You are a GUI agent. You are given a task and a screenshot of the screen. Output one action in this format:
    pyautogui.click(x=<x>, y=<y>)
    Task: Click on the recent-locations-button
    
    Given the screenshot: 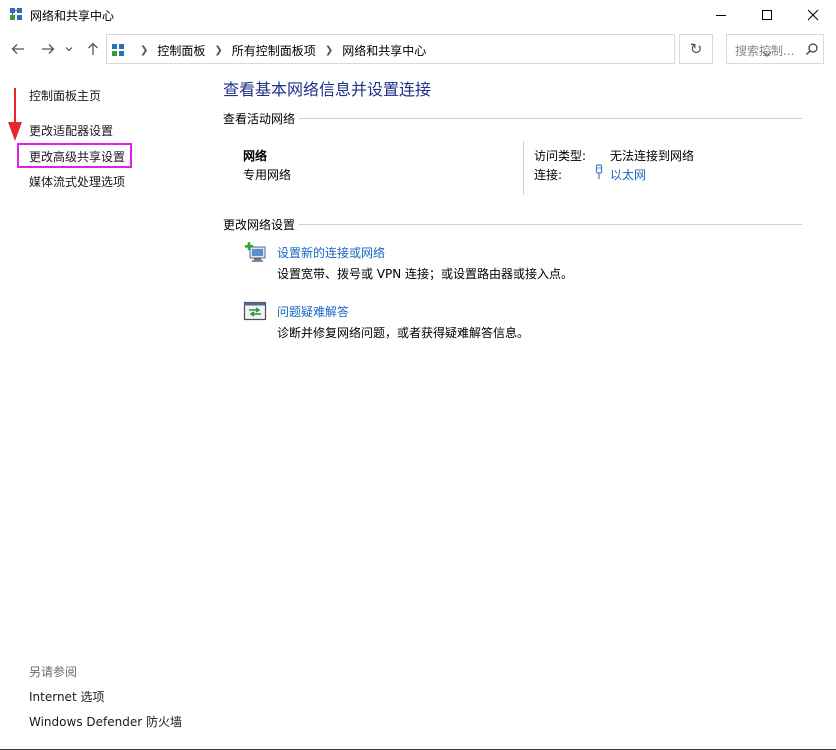 What is the action you would take?
    pyautogui.click(x=69, y=49)
    